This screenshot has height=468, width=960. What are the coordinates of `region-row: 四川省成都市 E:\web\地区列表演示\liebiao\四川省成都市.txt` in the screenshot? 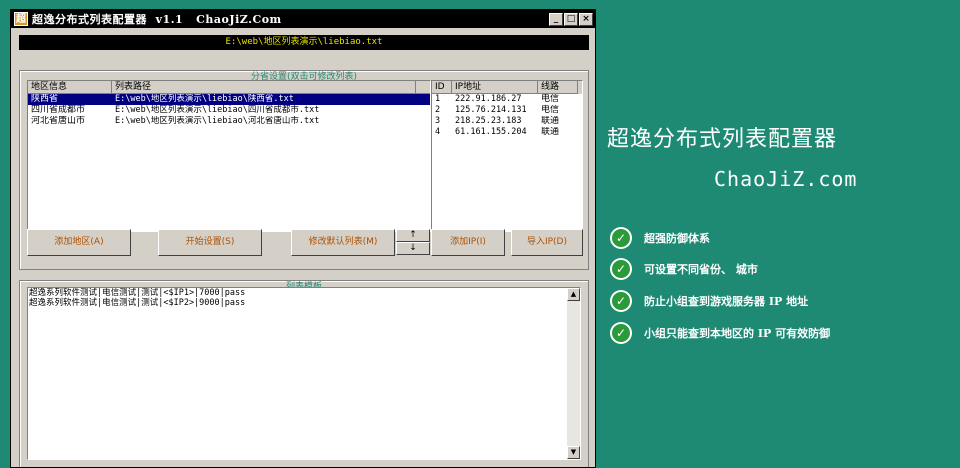 It's located at (229, 110).